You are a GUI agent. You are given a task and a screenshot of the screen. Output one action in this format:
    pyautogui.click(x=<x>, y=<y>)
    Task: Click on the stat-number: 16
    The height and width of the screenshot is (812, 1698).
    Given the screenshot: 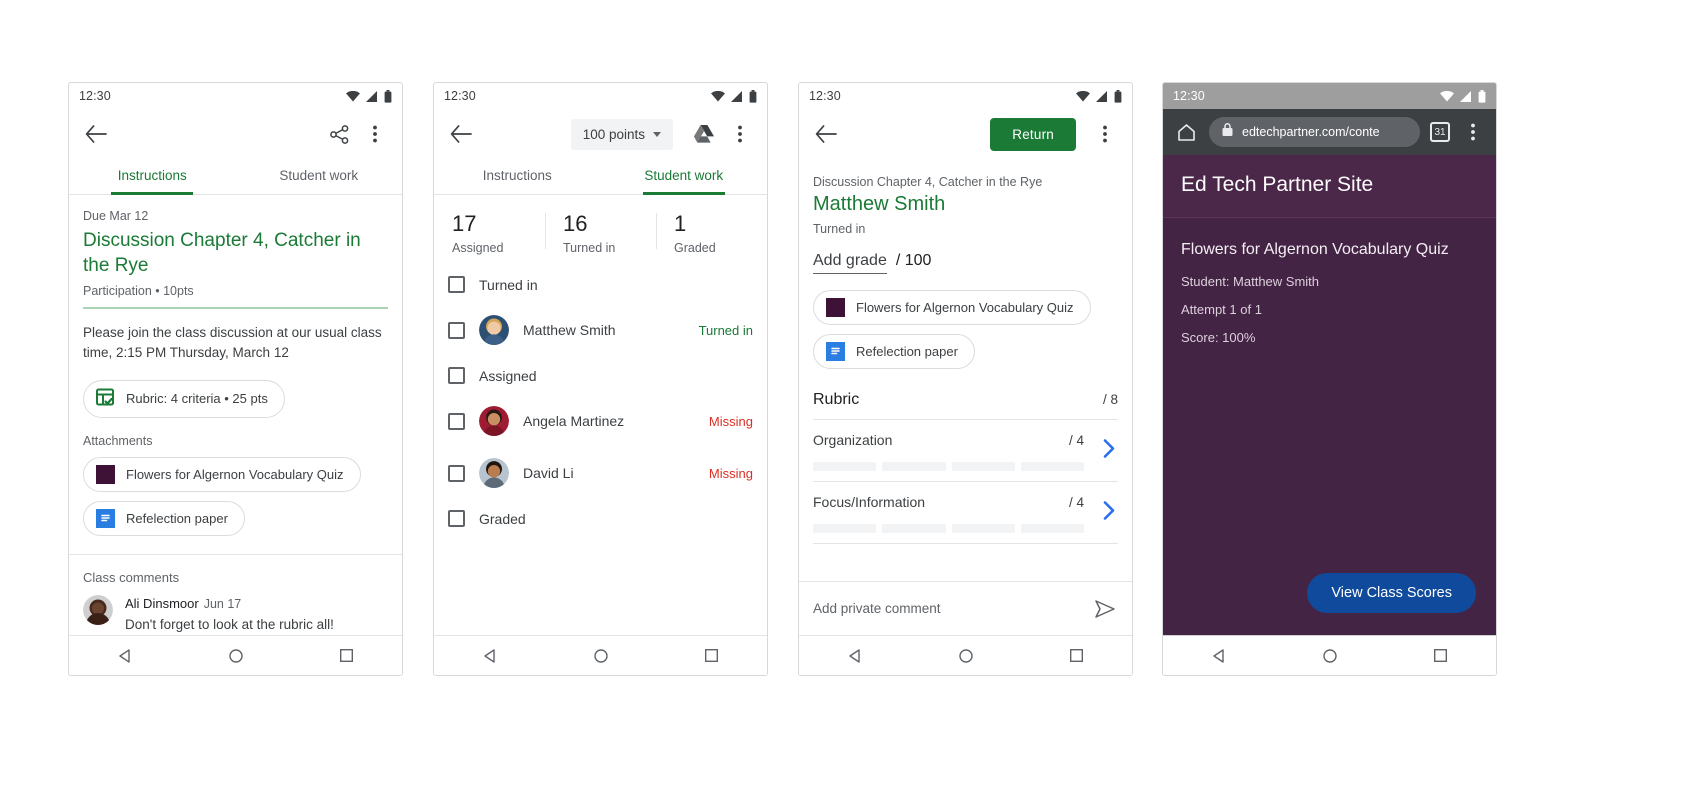 What is the action you would take?
    pyautogui.click(x=575, y=223)
    